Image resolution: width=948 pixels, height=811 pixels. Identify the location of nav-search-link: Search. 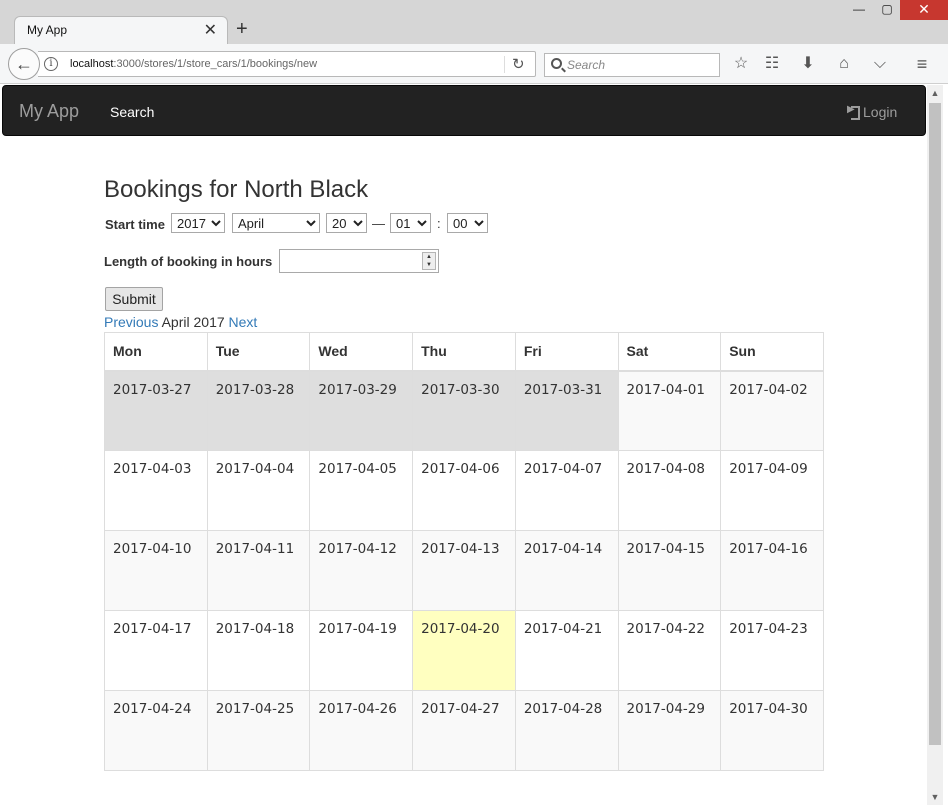
(132, 112).